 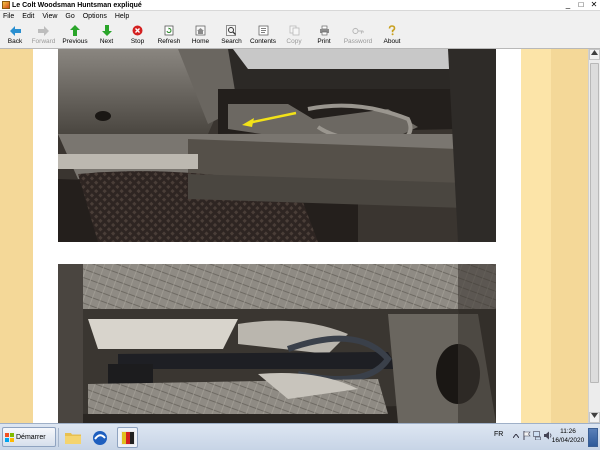 I want to click on password-button: Password, so click(x=358, y=35).